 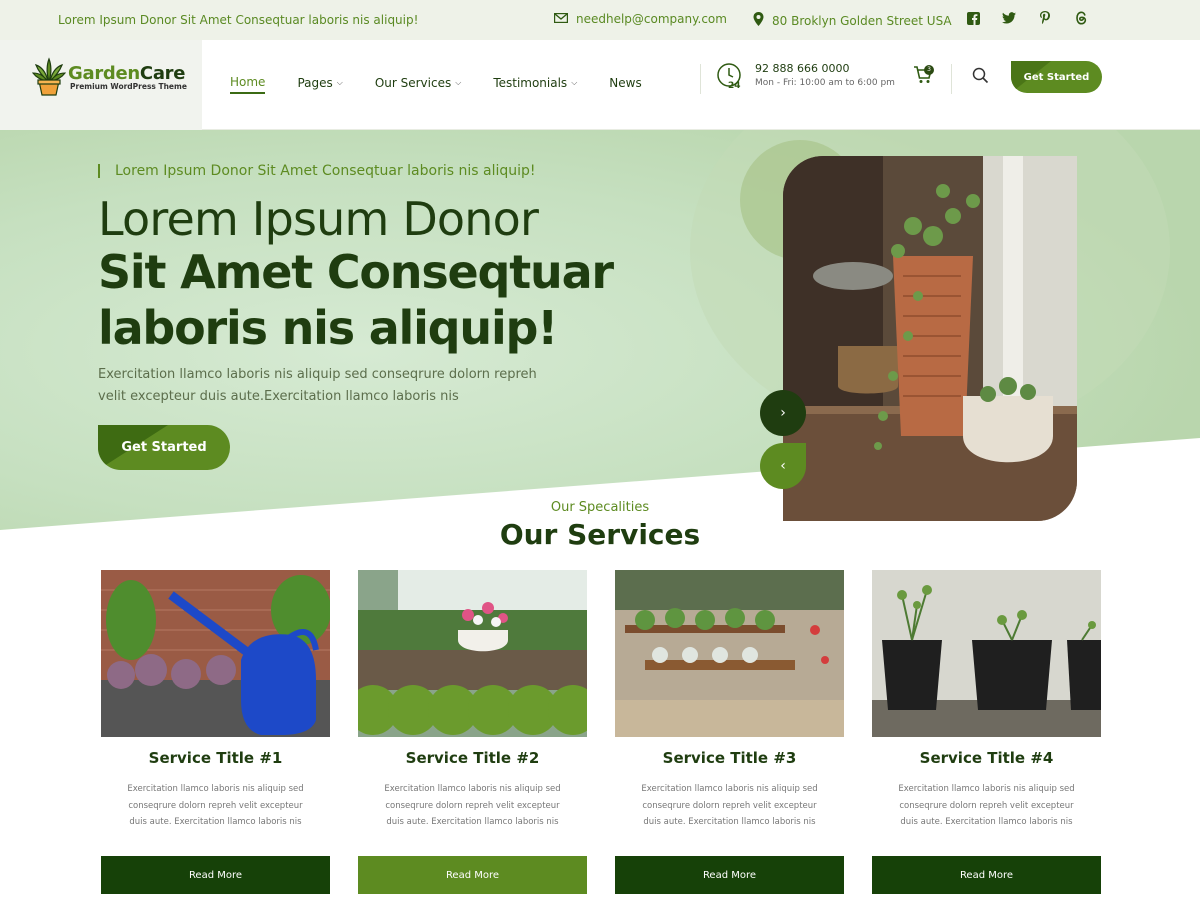 I want to click on location-pin-icon, so click(x=758, y=20).